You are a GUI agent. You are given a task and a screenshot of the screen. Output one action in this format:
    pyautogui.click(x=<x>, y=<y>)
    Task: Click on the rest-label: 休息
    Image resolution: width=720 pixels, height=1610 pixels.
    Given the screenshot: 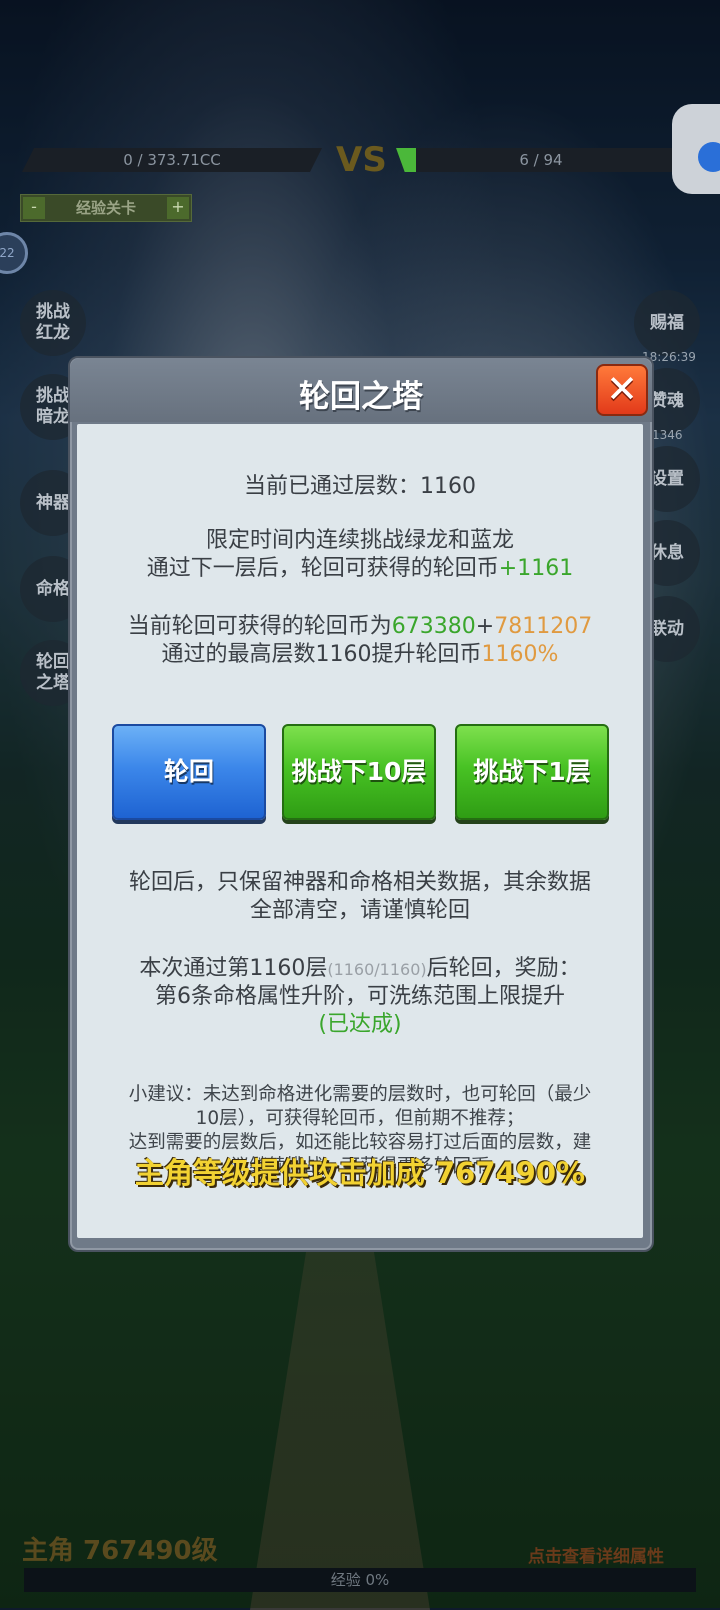 What is the action you would take?
    pyautogui.click(x=667, y=552)
    